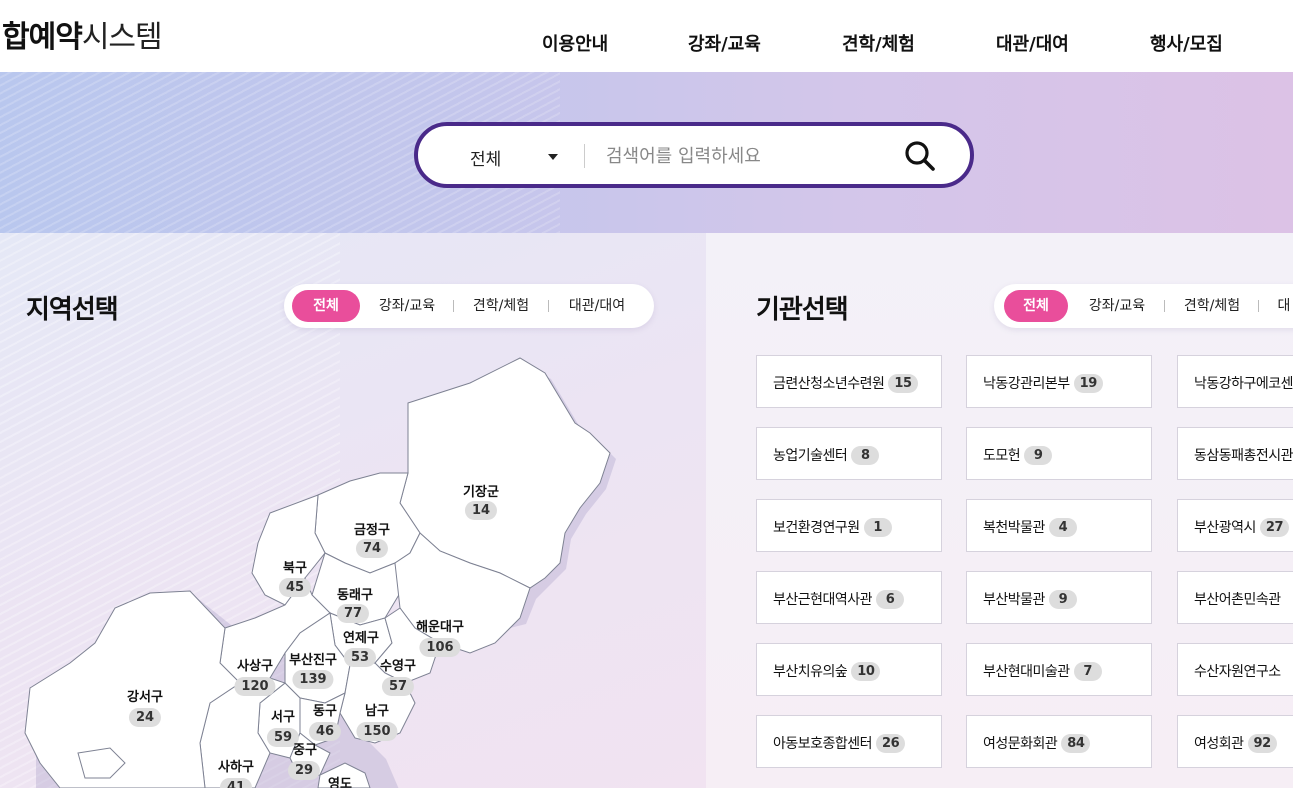 The height and width of the screenshot is (788, 1293). I want to click on institution-card: 낙동강관리본부 19, so click(1059, 381).